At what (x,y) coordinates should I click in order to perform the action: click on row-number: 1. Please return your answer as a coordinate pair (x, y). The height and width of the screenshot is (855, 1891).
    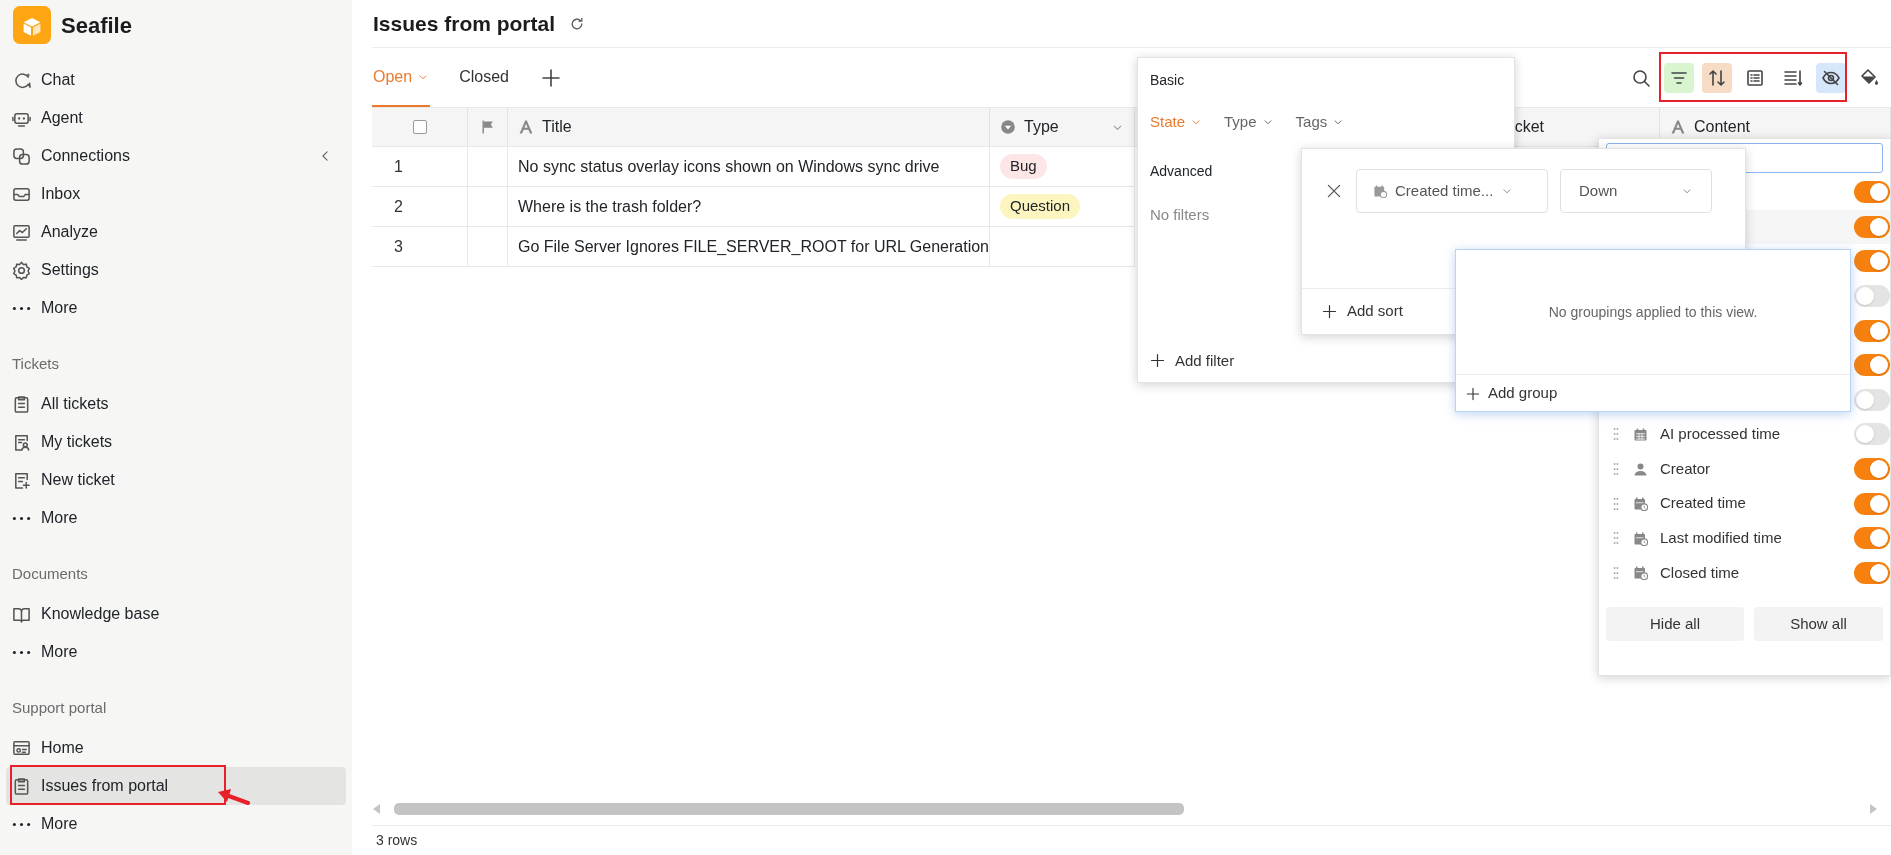
    Looking at the image, I should click on (398, 166).